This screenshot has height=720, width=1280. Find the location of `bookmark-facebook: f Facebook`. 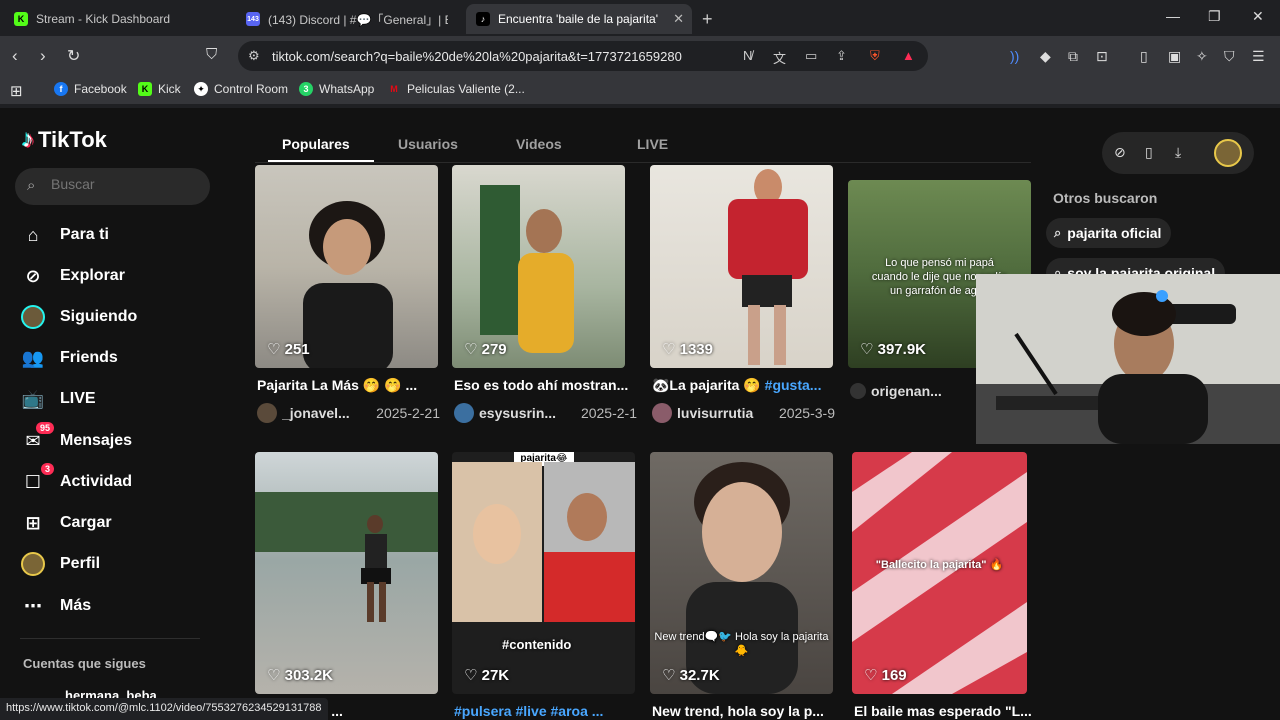

bookmark-facebook: f Facebook is located at coordinates (90, 89).